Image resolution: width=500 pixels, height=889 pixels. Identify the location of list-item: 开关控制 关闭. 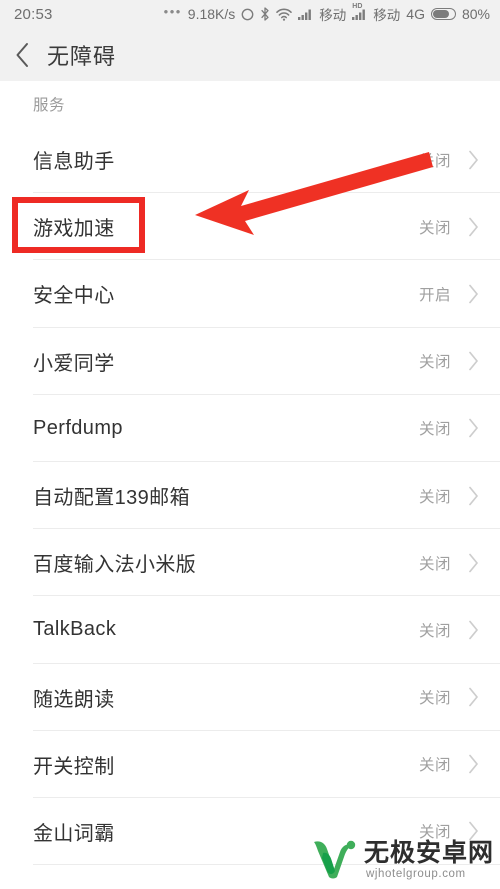
(250, 764).